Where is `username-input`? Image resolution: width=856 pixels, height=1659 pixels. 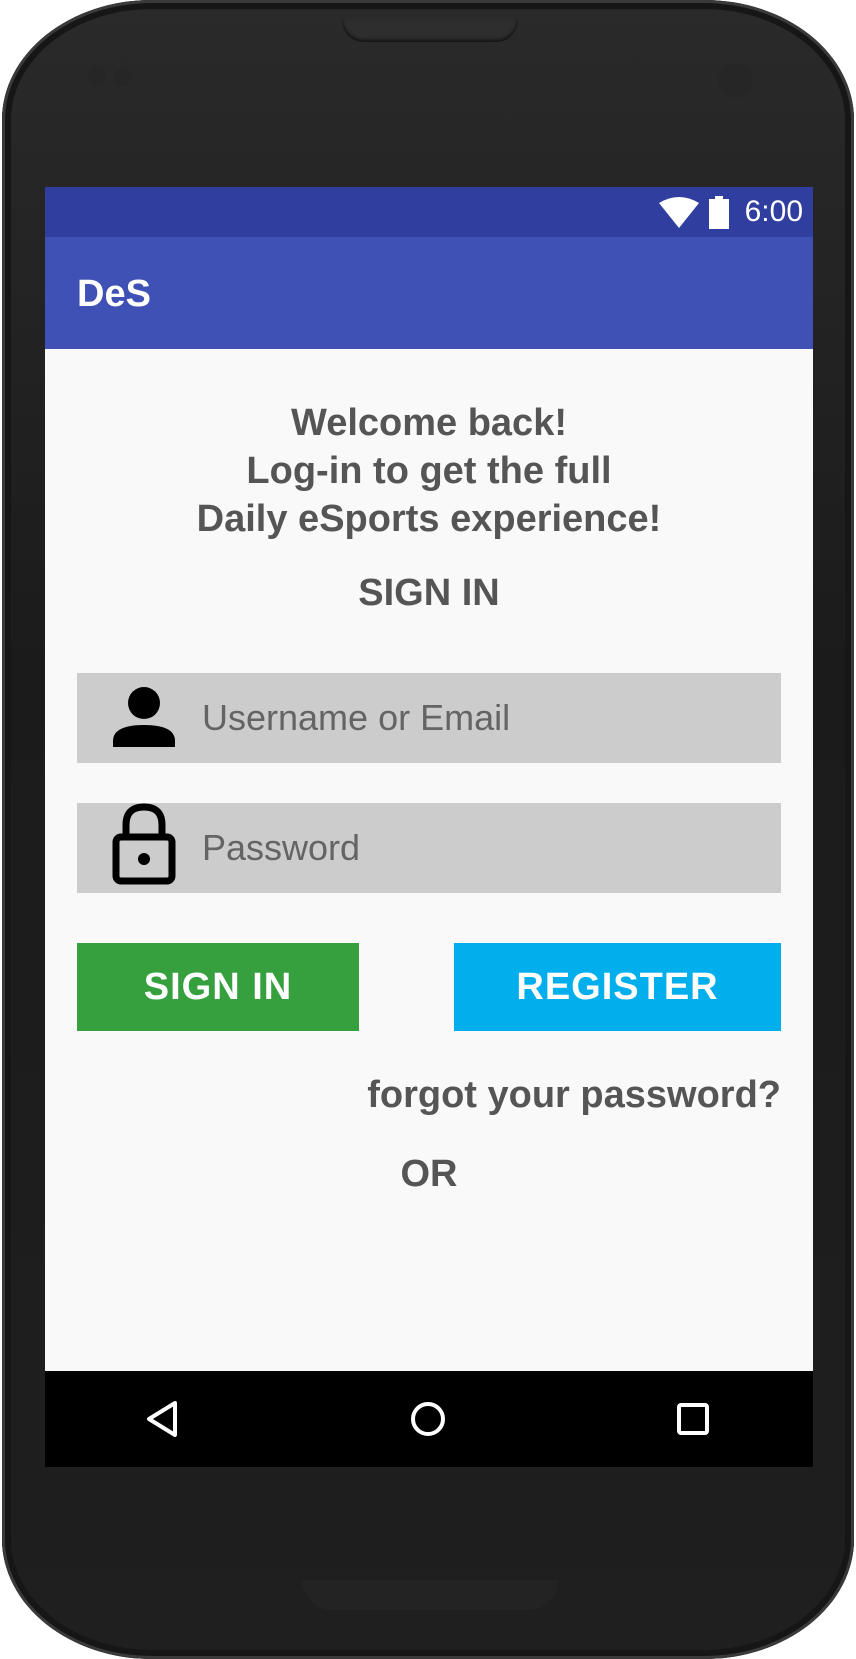 username-input is located at coordinates (482, 718).